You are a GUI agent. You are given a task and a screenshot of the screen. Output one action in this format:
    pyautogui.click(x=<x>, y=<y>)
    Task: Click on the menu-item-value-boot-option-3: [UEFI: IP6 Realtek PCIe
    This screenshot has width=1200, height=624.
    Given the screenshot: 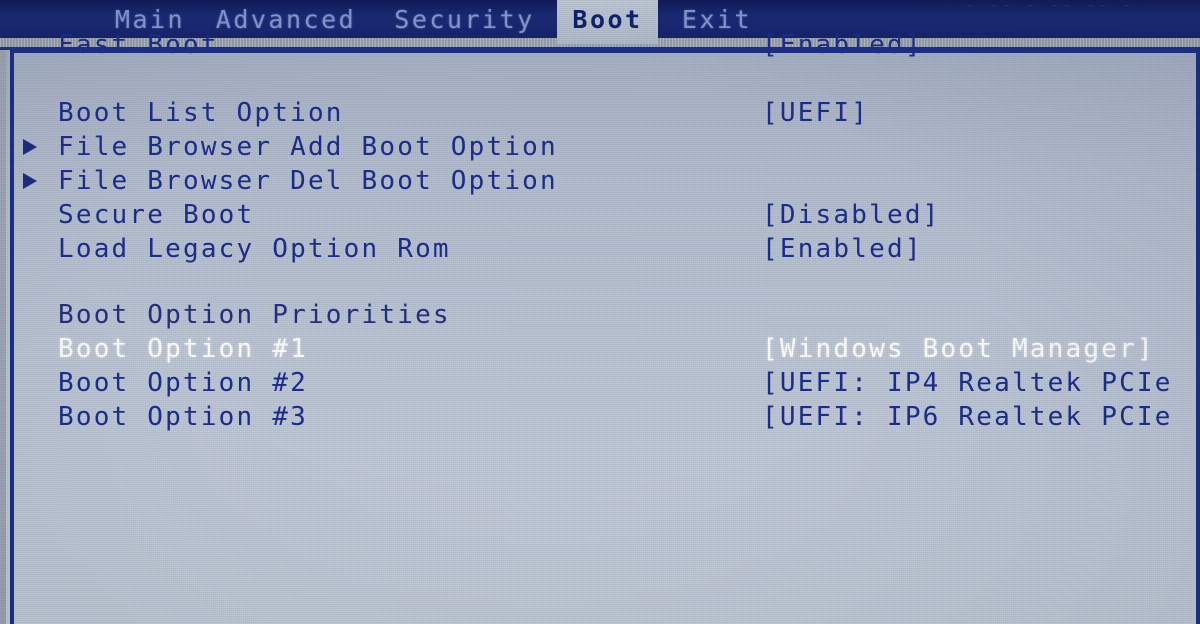 What is the action you would take?
    pyautogui.click(x=967, y=417)
    